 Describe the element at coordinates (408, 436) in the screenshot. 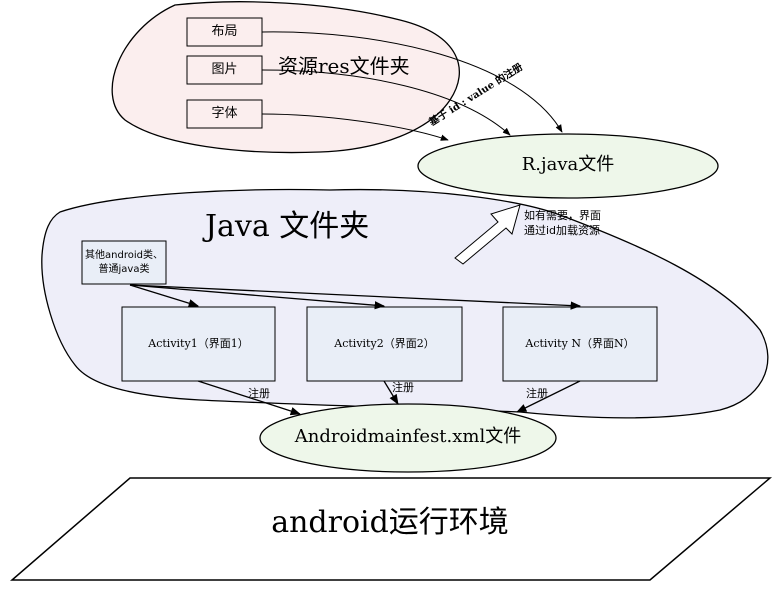

I see `manifest-label: Androidmainfest.xml文件` at that location.